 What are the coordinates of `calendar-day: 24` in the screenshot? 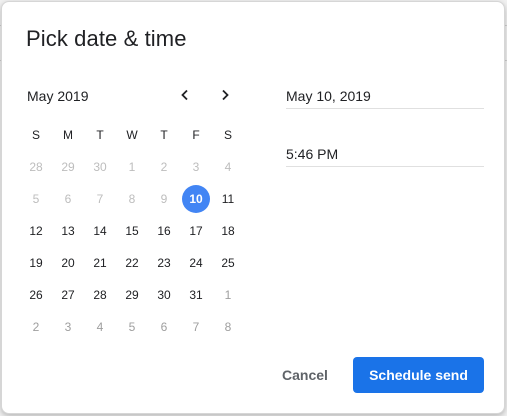 It's located at (196, 263).